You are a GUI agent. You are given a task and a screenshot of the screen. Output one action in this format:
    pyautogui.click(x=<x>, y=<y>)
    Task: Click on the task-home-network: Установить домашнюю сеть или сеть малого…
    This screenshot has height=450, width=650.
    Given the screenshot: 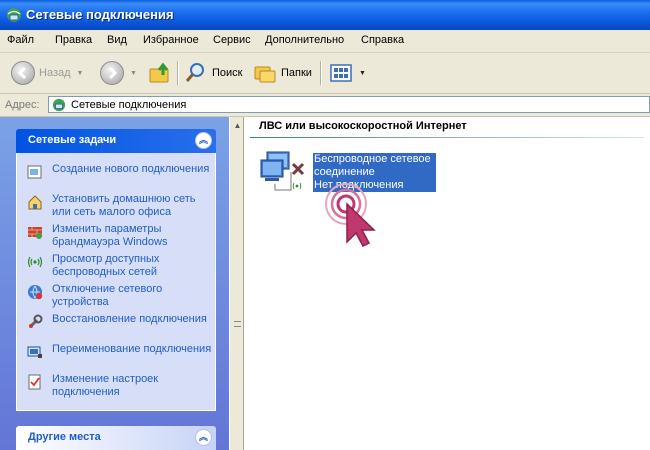 What is the action you would take?
    pyautogui.click(x=120, y=206)
    